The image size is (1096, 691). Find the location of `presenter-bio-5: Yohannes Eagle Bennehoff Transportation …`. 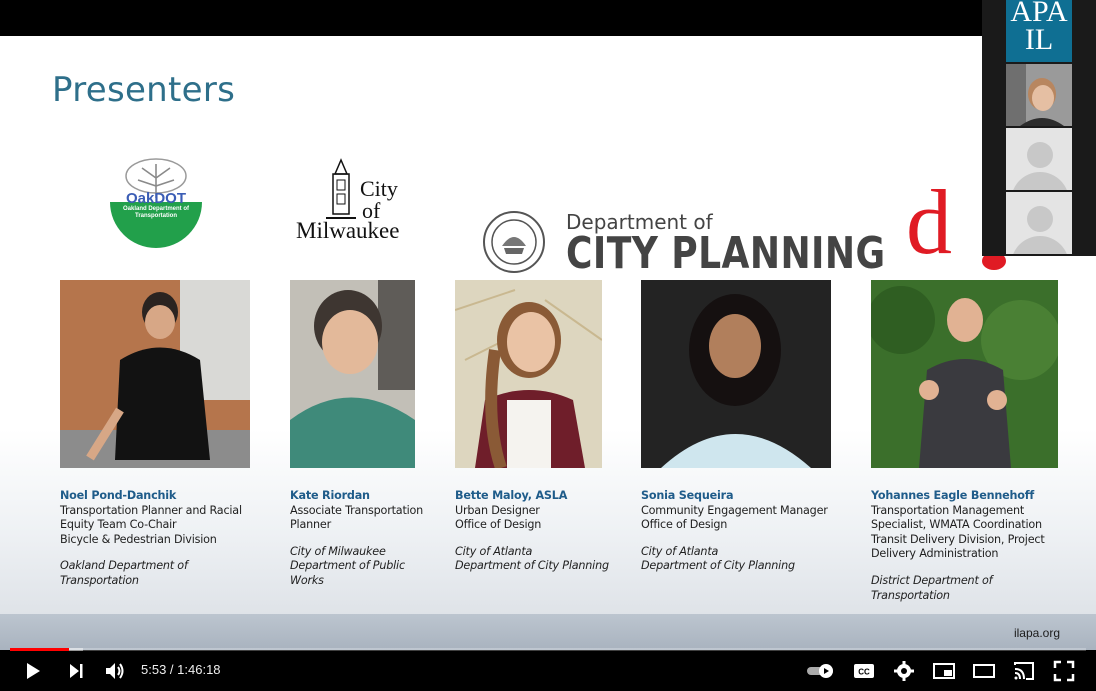

presenter-bio-5: Yohannes Eagle Bennehoff Transportation … is located at coordinates (971, 546).